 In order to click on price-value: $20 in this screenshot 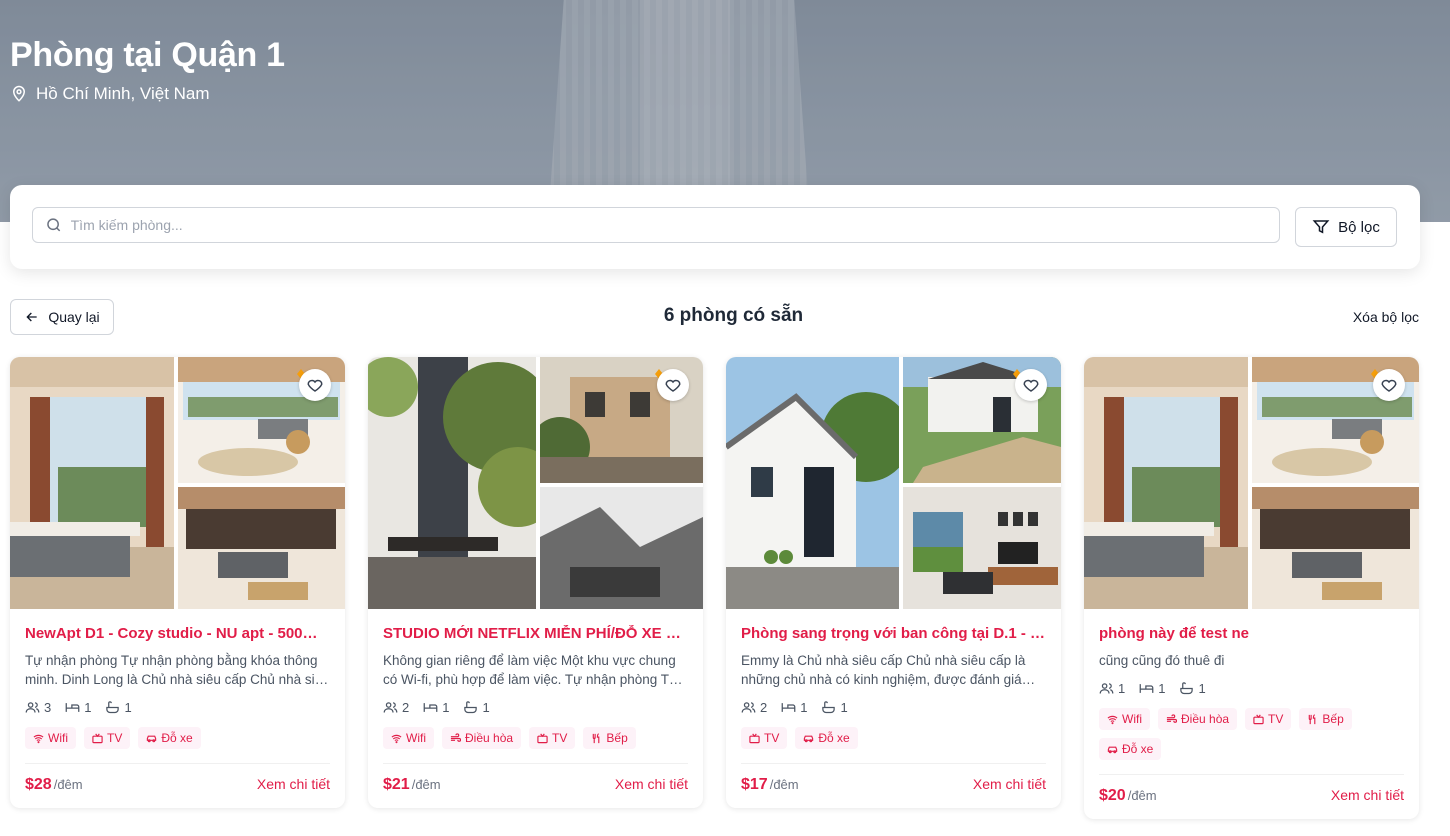, I will do `click(1112, 795)`.